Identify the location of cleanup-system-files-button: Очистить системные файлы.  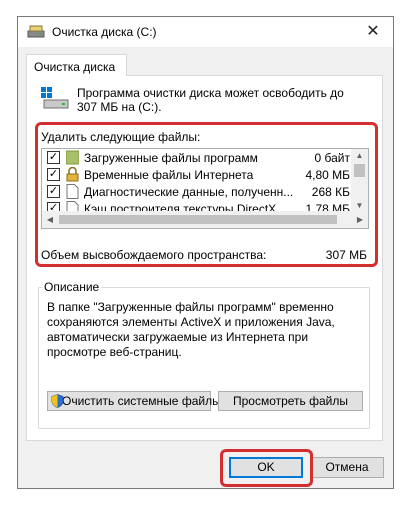
(134, 402).